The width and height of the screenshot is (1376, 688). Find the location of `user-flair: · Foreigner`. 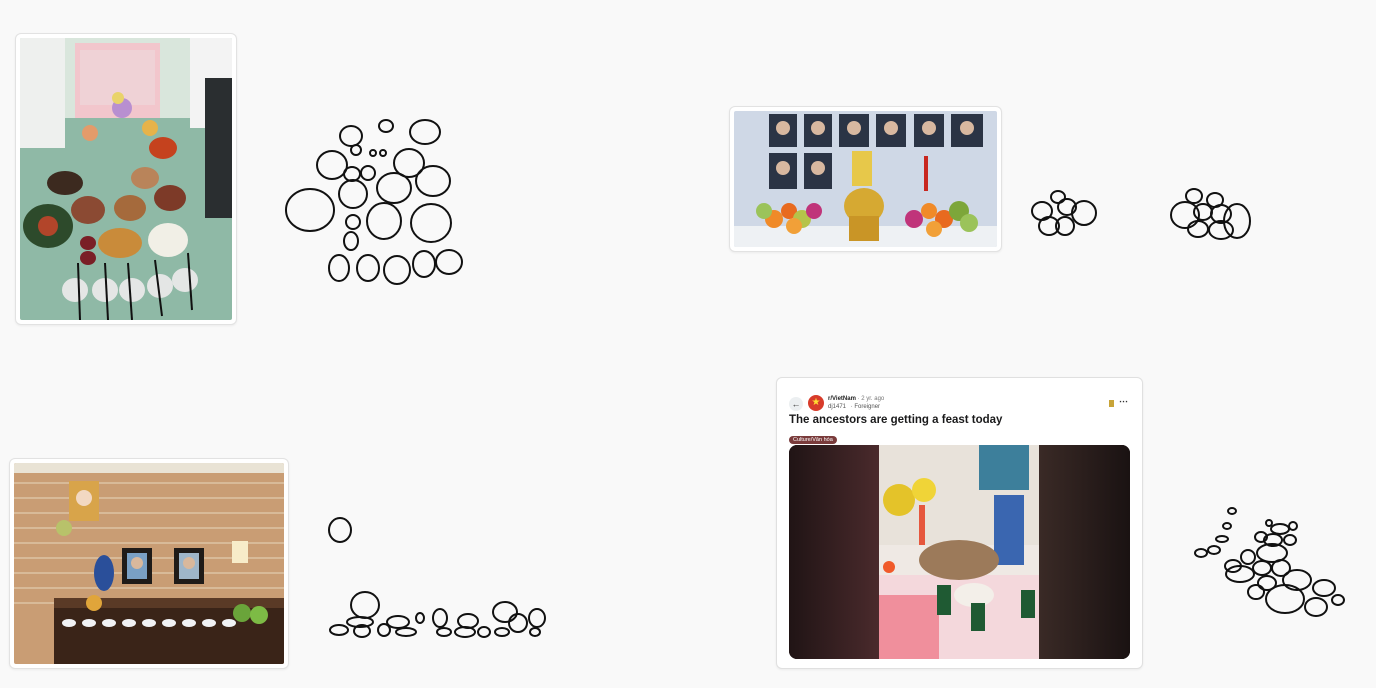

user-flair: · Foreigner is located at coordinates (865, 407).